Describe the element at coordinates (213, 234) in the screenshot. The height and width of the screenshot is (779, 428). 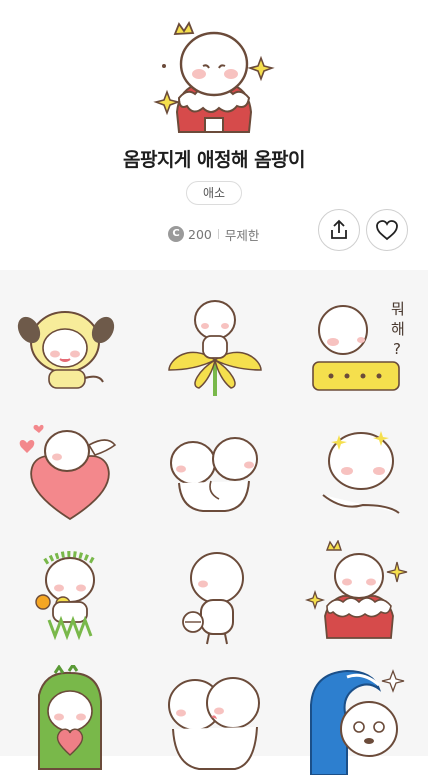
I see `price-info: C 200 무제한` at that location.